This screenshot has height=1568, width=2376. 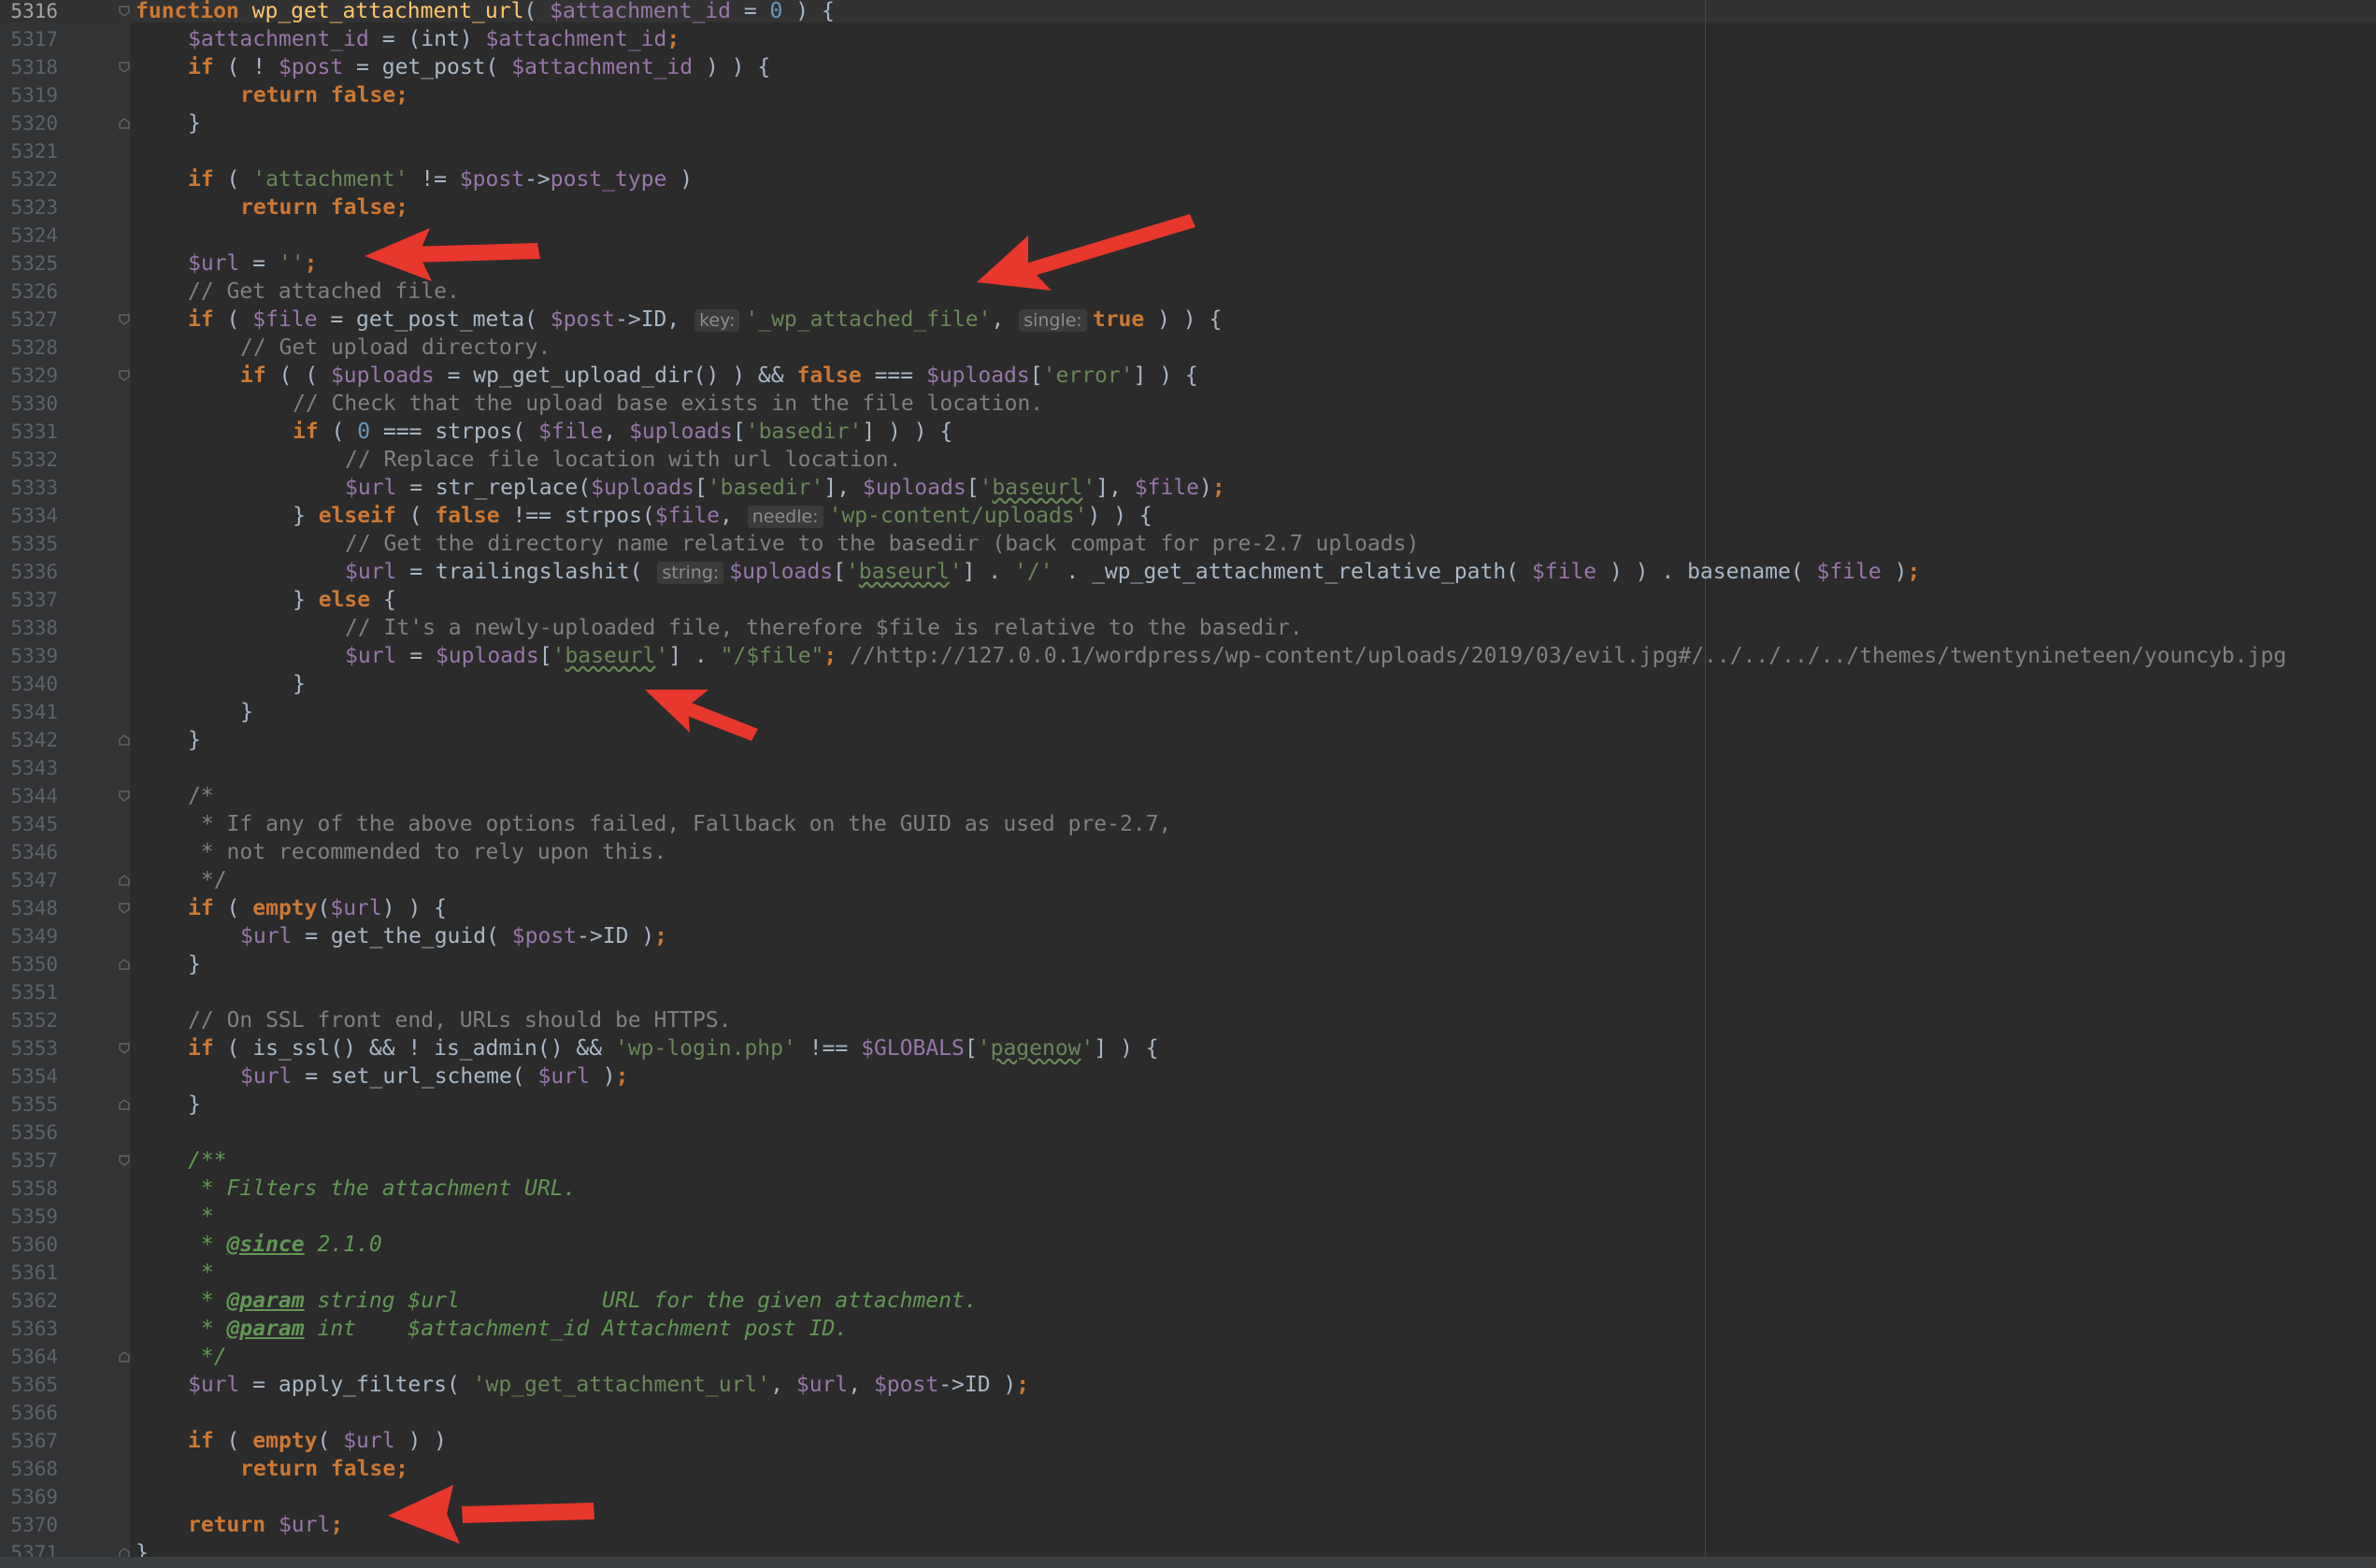 What do you see at coordinates (1188, 1562) in the screenshot?
I see `horizontal-scrollbar` at bounding box center [1188, 1562].